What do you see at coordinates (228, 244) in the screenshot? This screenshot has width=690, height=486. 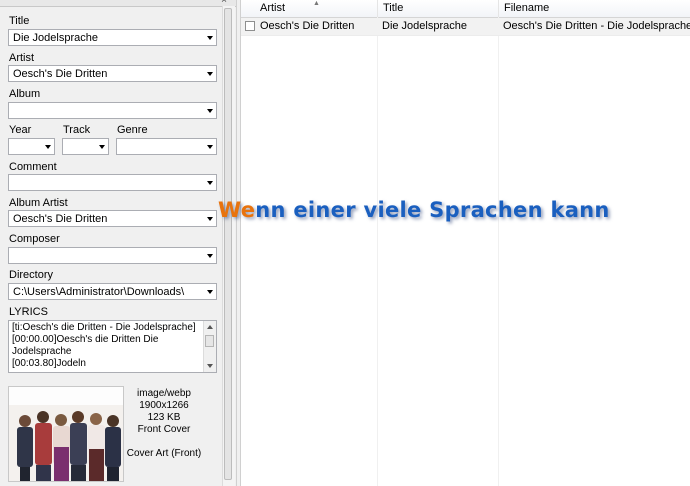 I see `tag-panel-scroll-thumb` at bounding box center [228, 244].